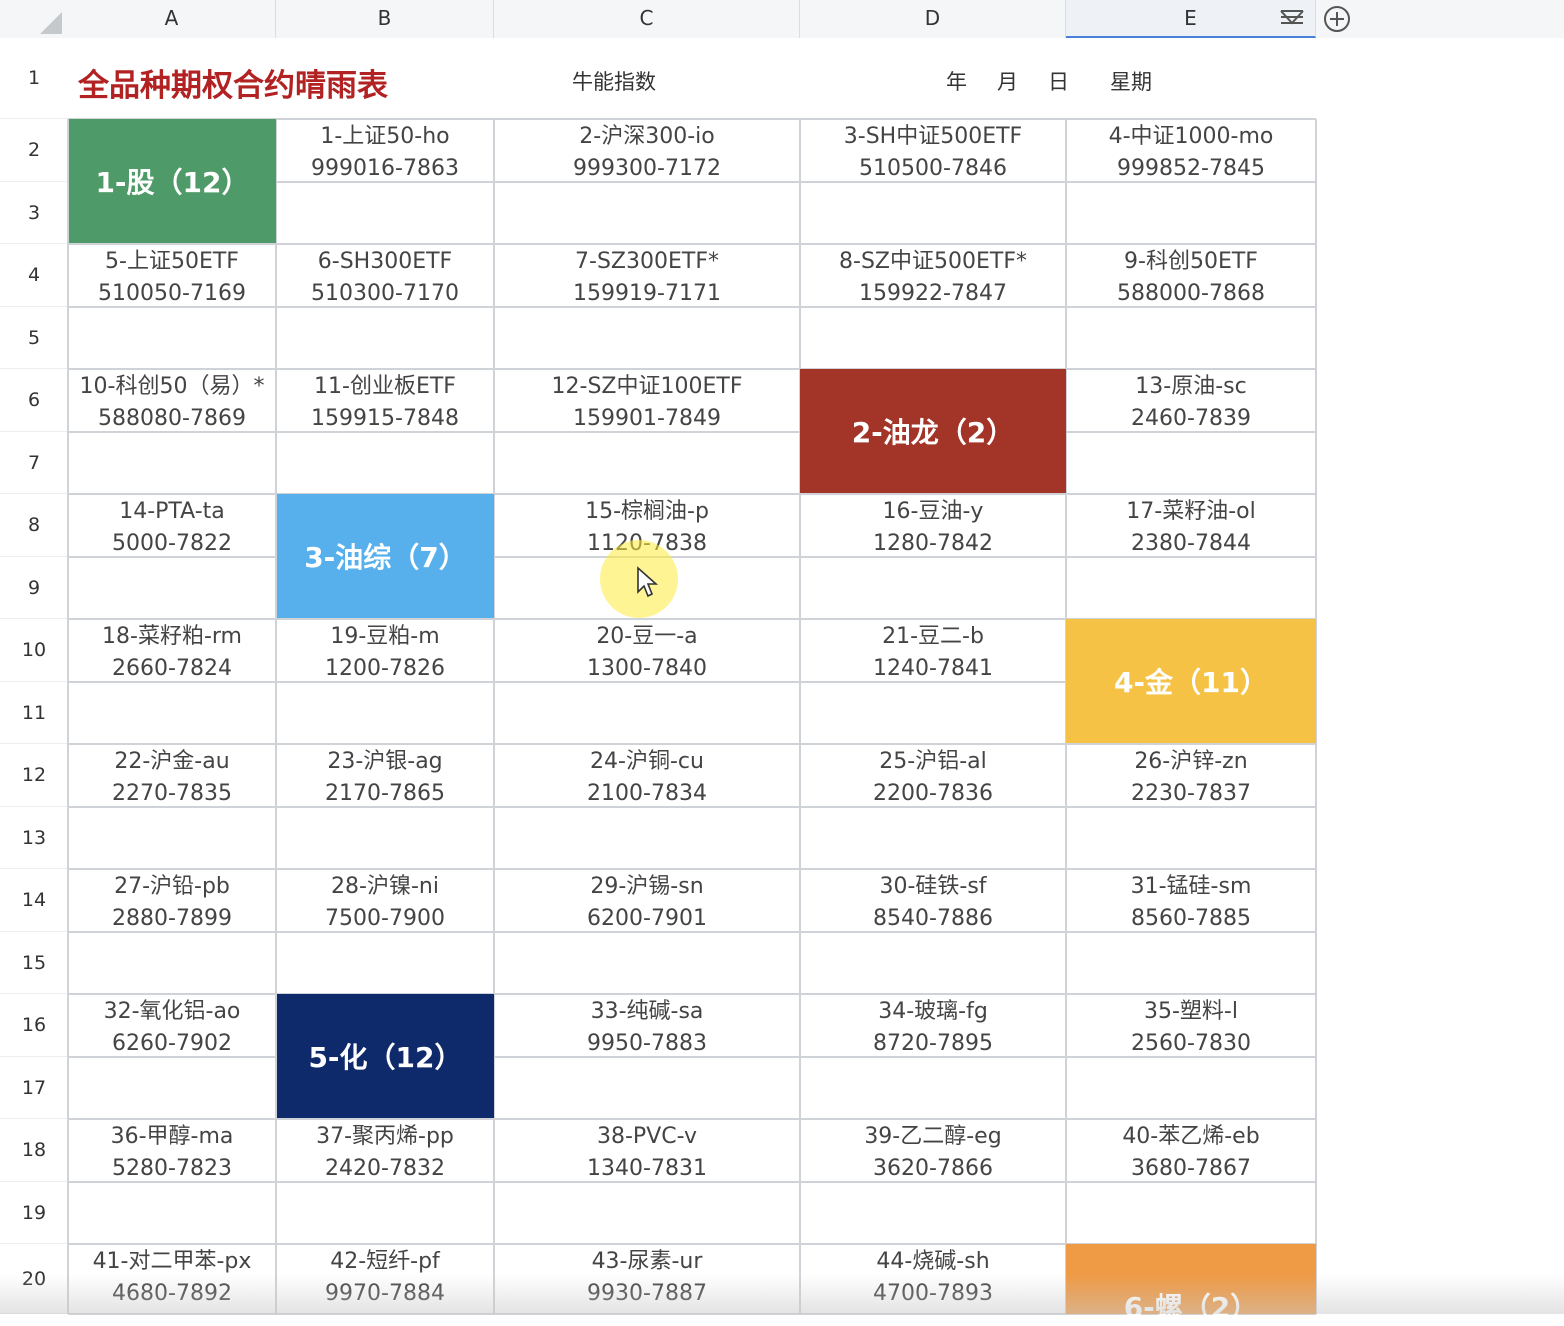 Image resolution: width=1564 pixels, height=1326 pixels. What do you see at coordinates (172, 19) in the screenshot?
I see `column-header-a: A` at bounding box center [172, 19].